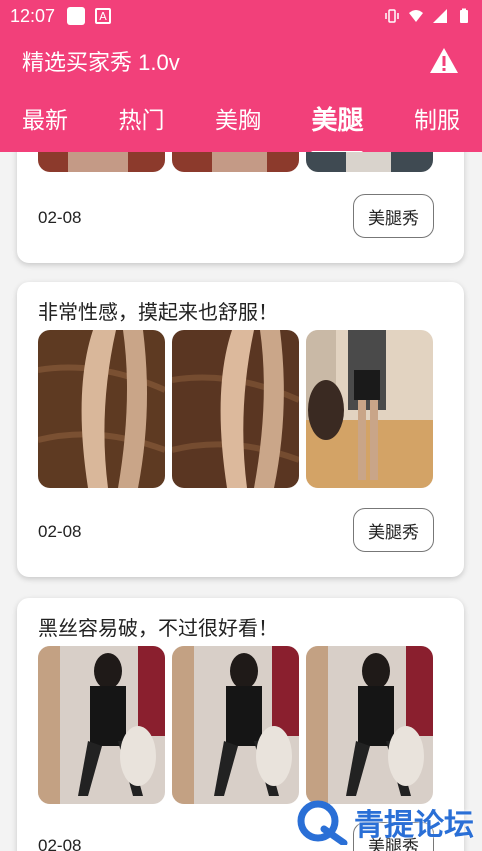 The height and width of the screenshot is (851, 482). Describe the element at coordinates (322, 822) in the screenshot. I see `watermark-logo-icon` at that location.